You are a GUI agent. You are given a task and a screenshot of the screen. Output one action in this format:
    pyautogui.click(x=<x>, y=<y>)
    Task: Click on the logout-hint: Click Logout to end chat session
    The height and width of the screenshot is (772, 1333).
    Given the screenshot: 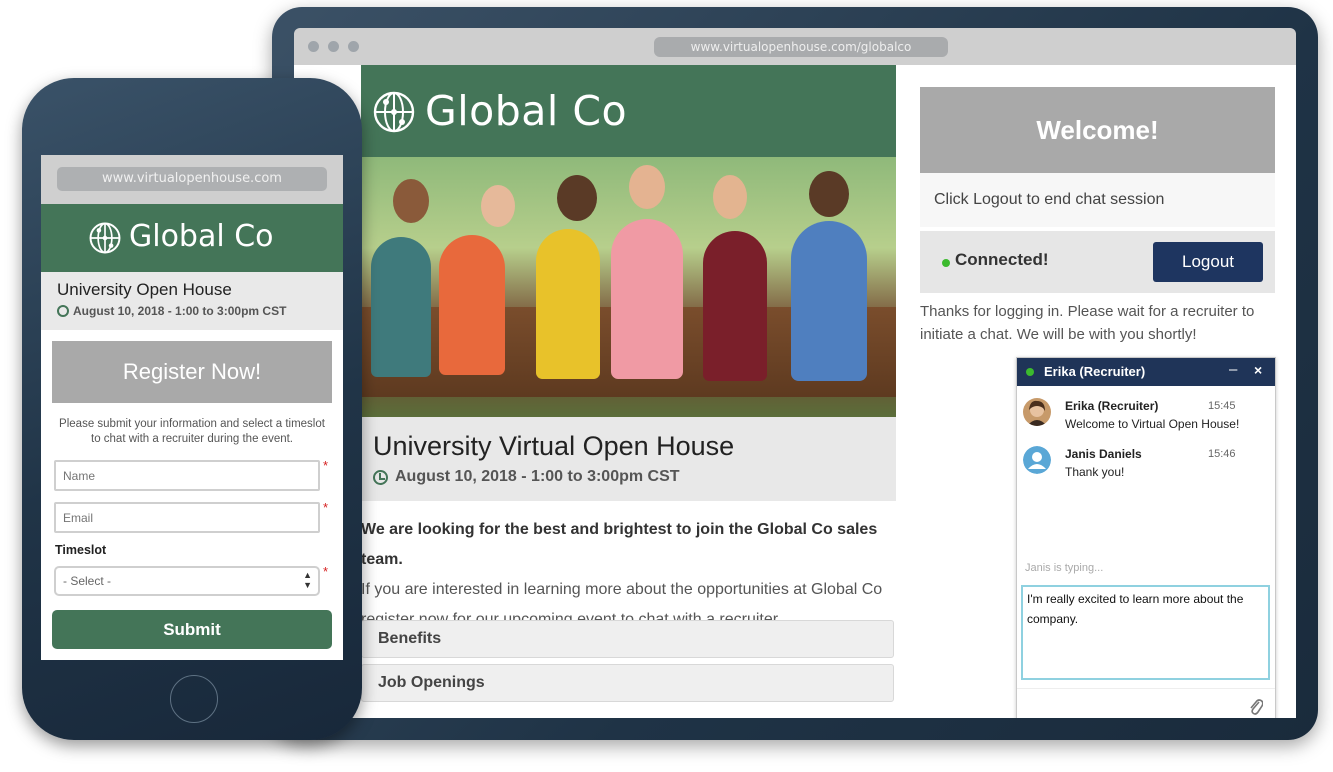 What is the action you would take?
    pyautogui.click(x=1097, y=200)
    